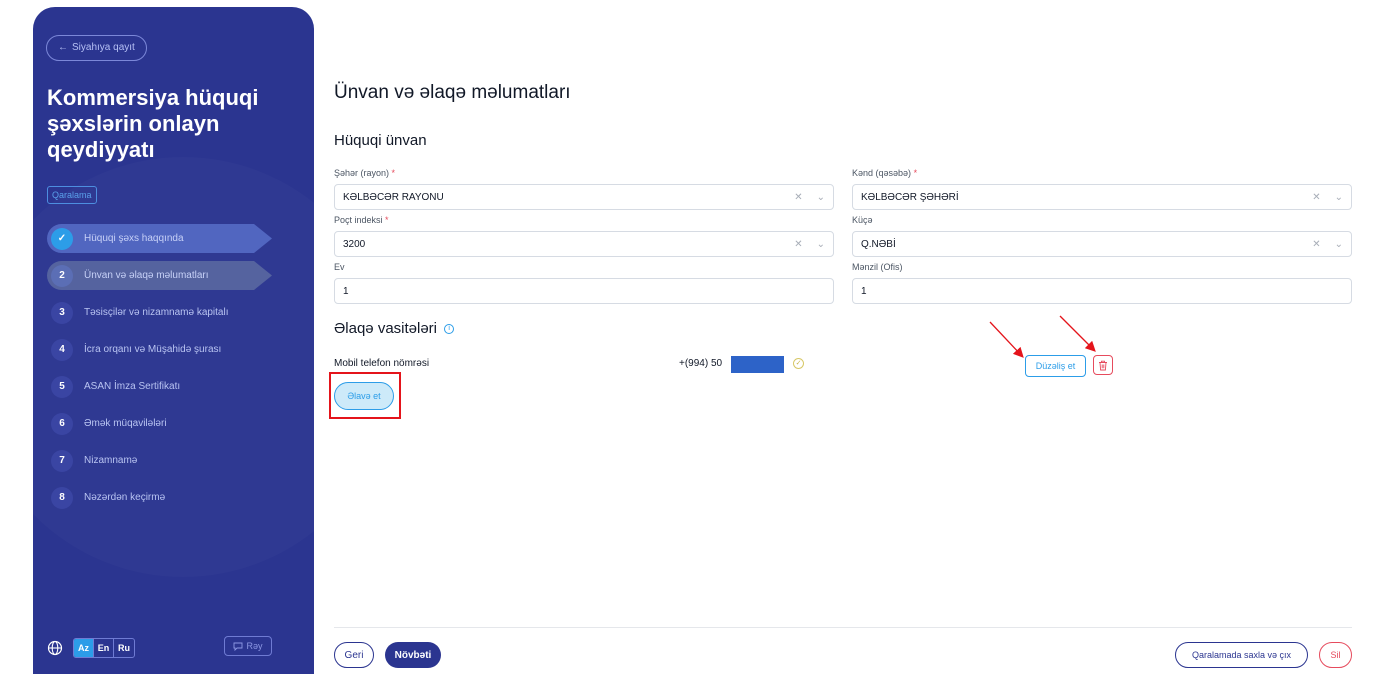 This screenshot has height=674, width=1384. Describe the element at coordinates (254, 646) in the screenshot. I see `feedback-label: Rəy` at that location.